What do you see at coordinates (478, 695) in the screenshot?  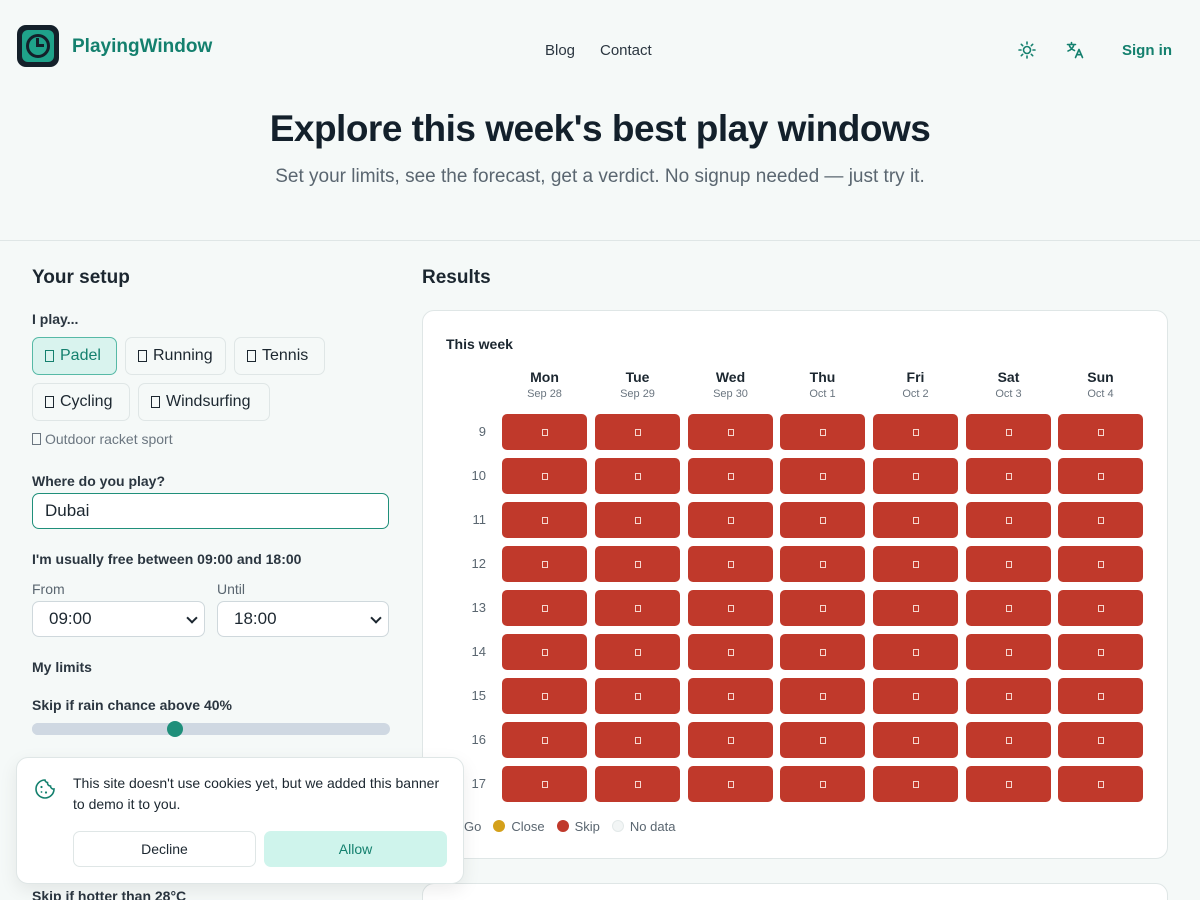 I see `hour-label: 15` at bounding box center [478, 695].